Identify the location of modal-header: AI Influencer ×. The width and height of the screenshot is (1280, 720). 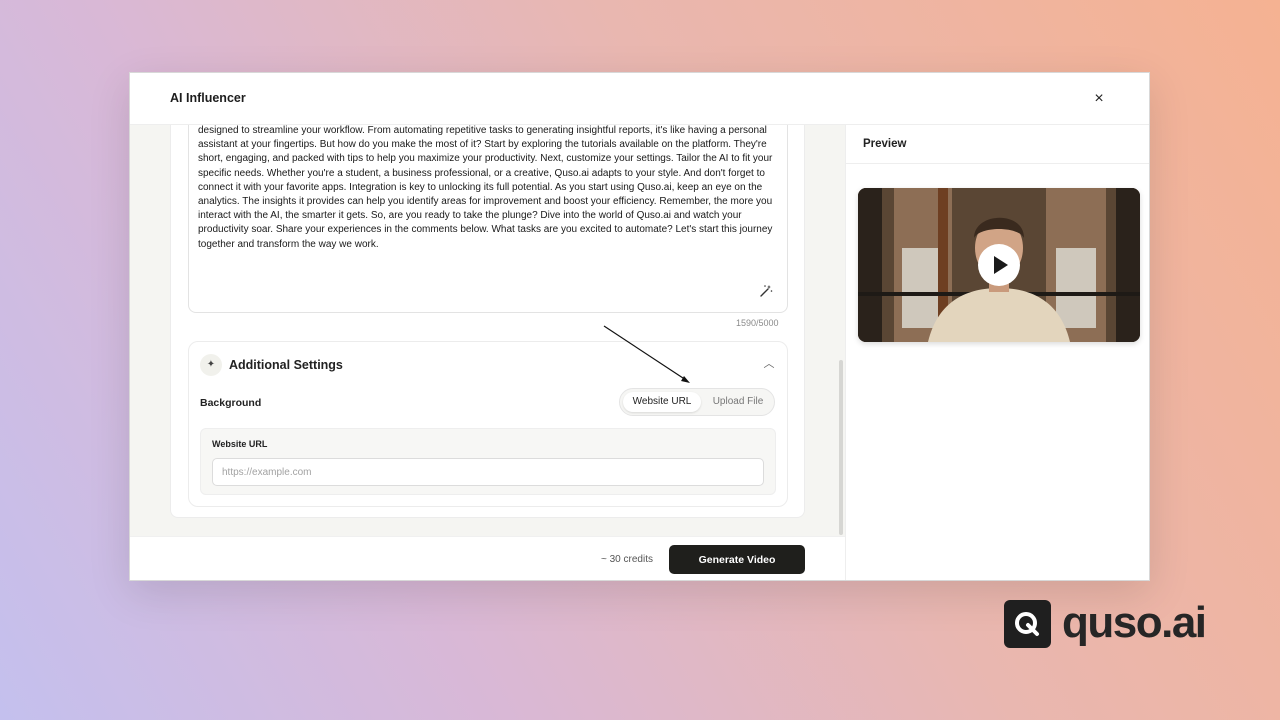
(639, 99).